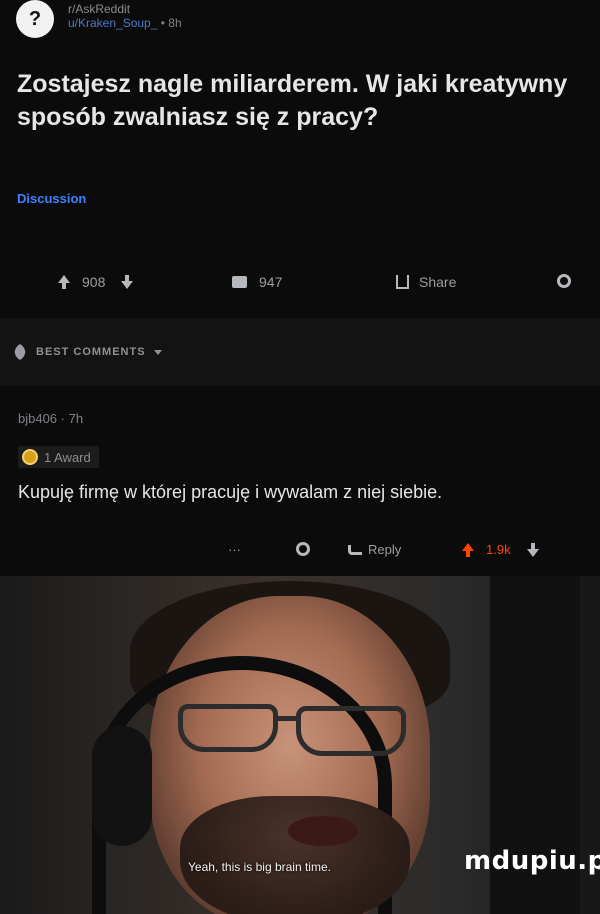  I want to click on comment-upvote-icon, so click(468, 549).